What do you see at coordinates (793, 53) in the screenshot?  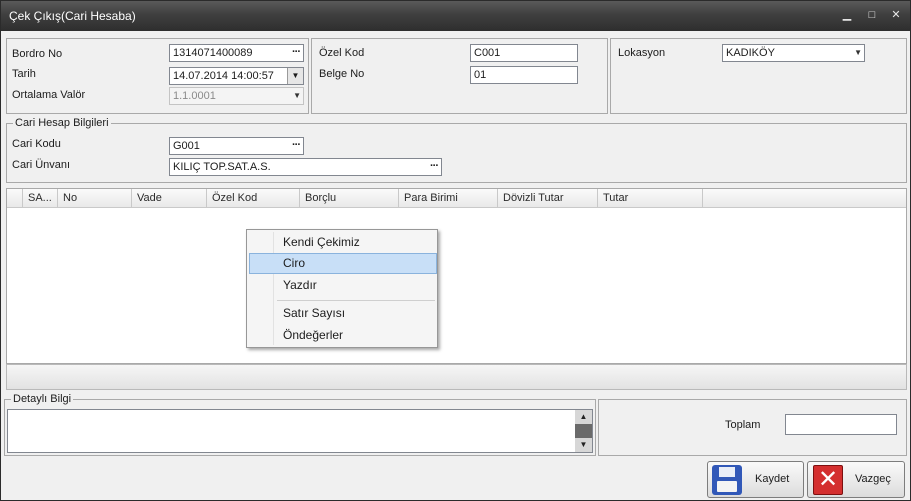 I see `lokasyon-select: KADIKÖY ▼` at bounding box center [793, 53].